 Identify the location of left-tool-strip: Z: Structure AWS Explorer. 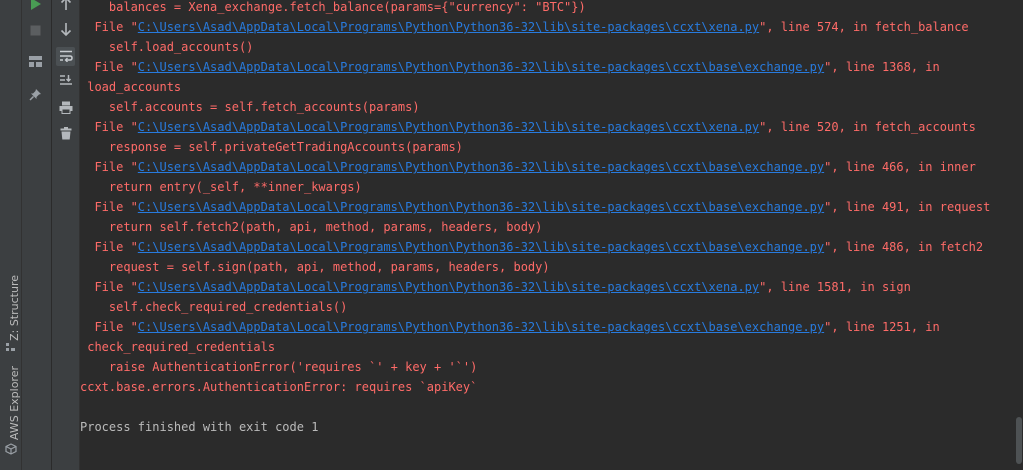
(11, 235).